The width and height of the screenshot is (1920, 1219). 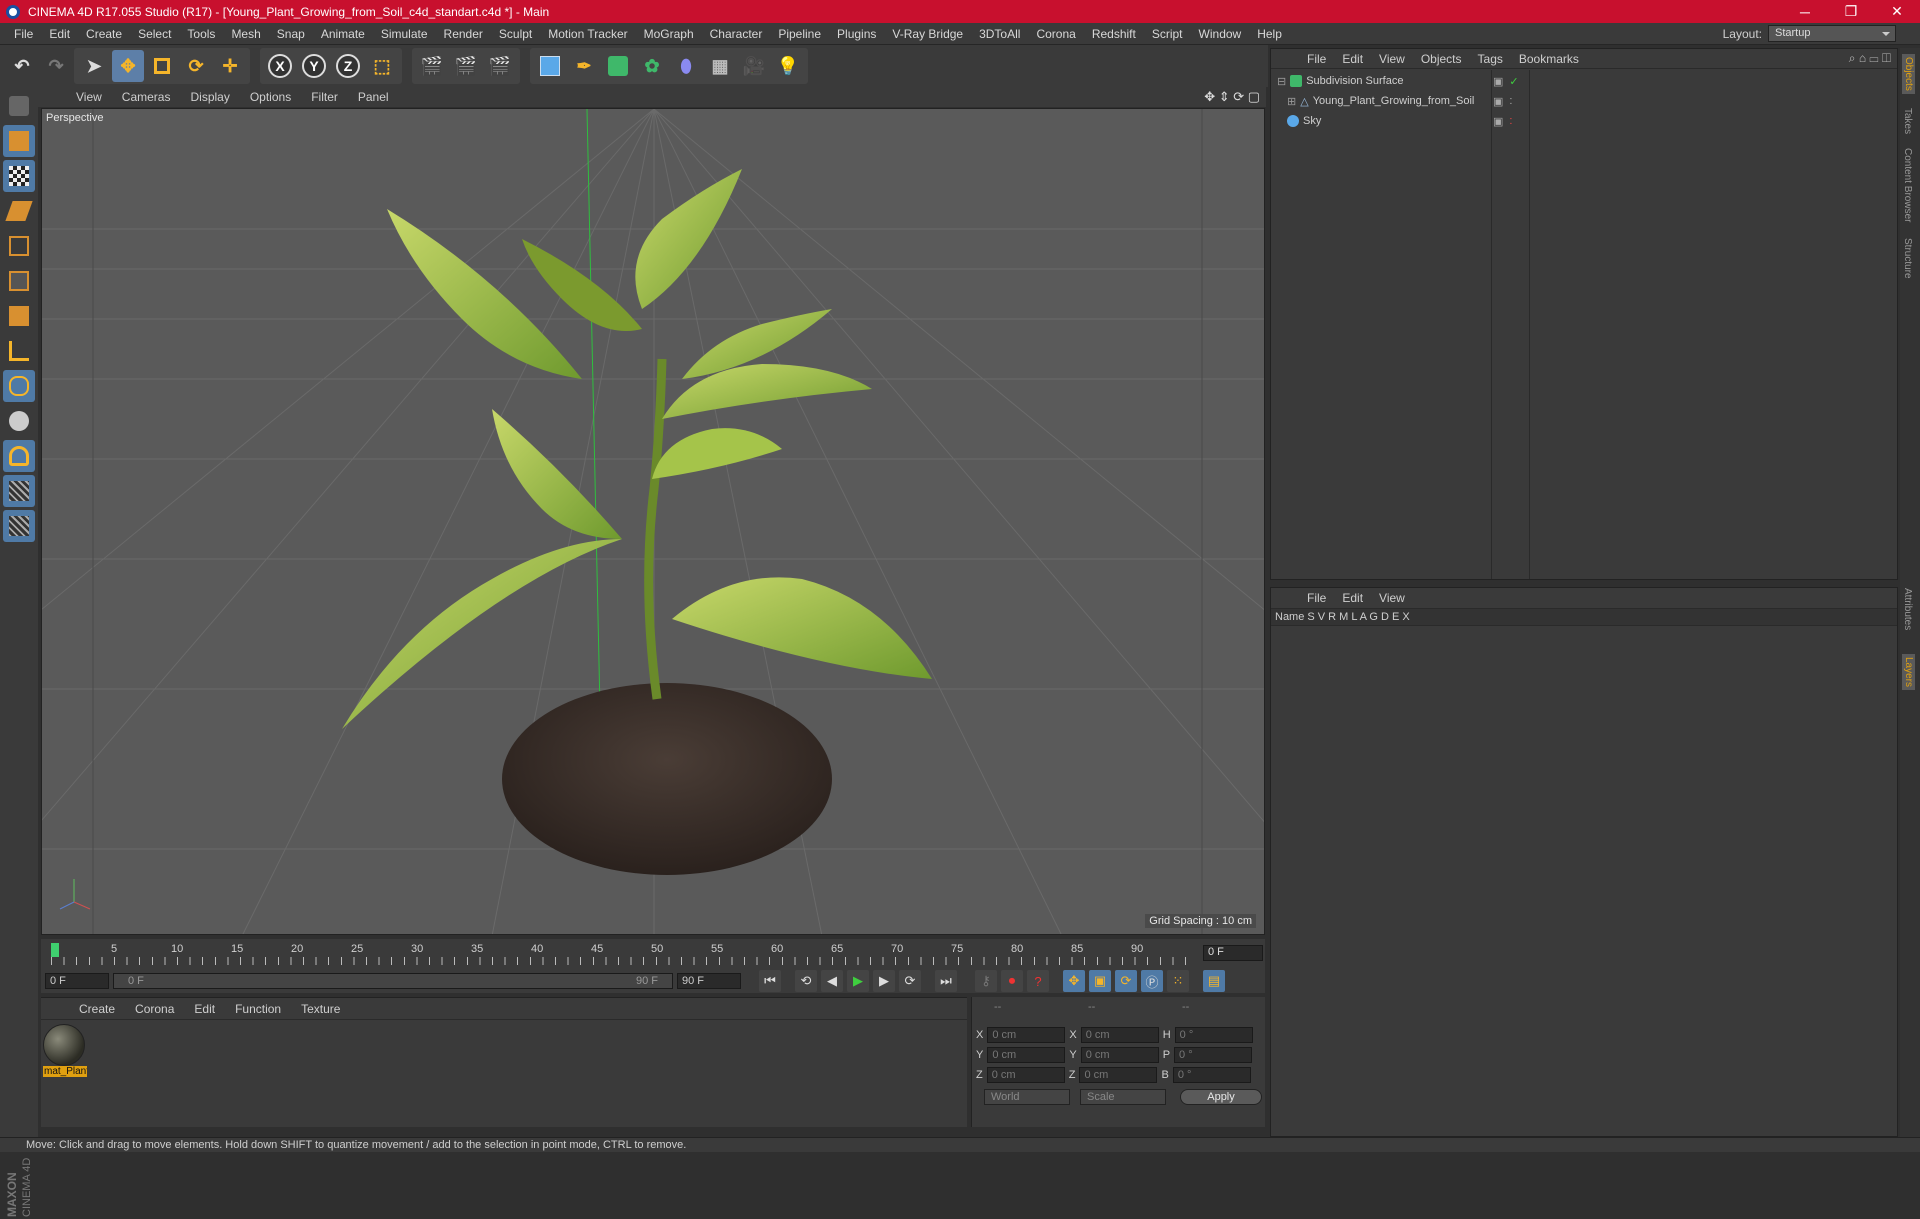 I want to click on position-z-field: 0 cm, so click(x=1025, y=1075).